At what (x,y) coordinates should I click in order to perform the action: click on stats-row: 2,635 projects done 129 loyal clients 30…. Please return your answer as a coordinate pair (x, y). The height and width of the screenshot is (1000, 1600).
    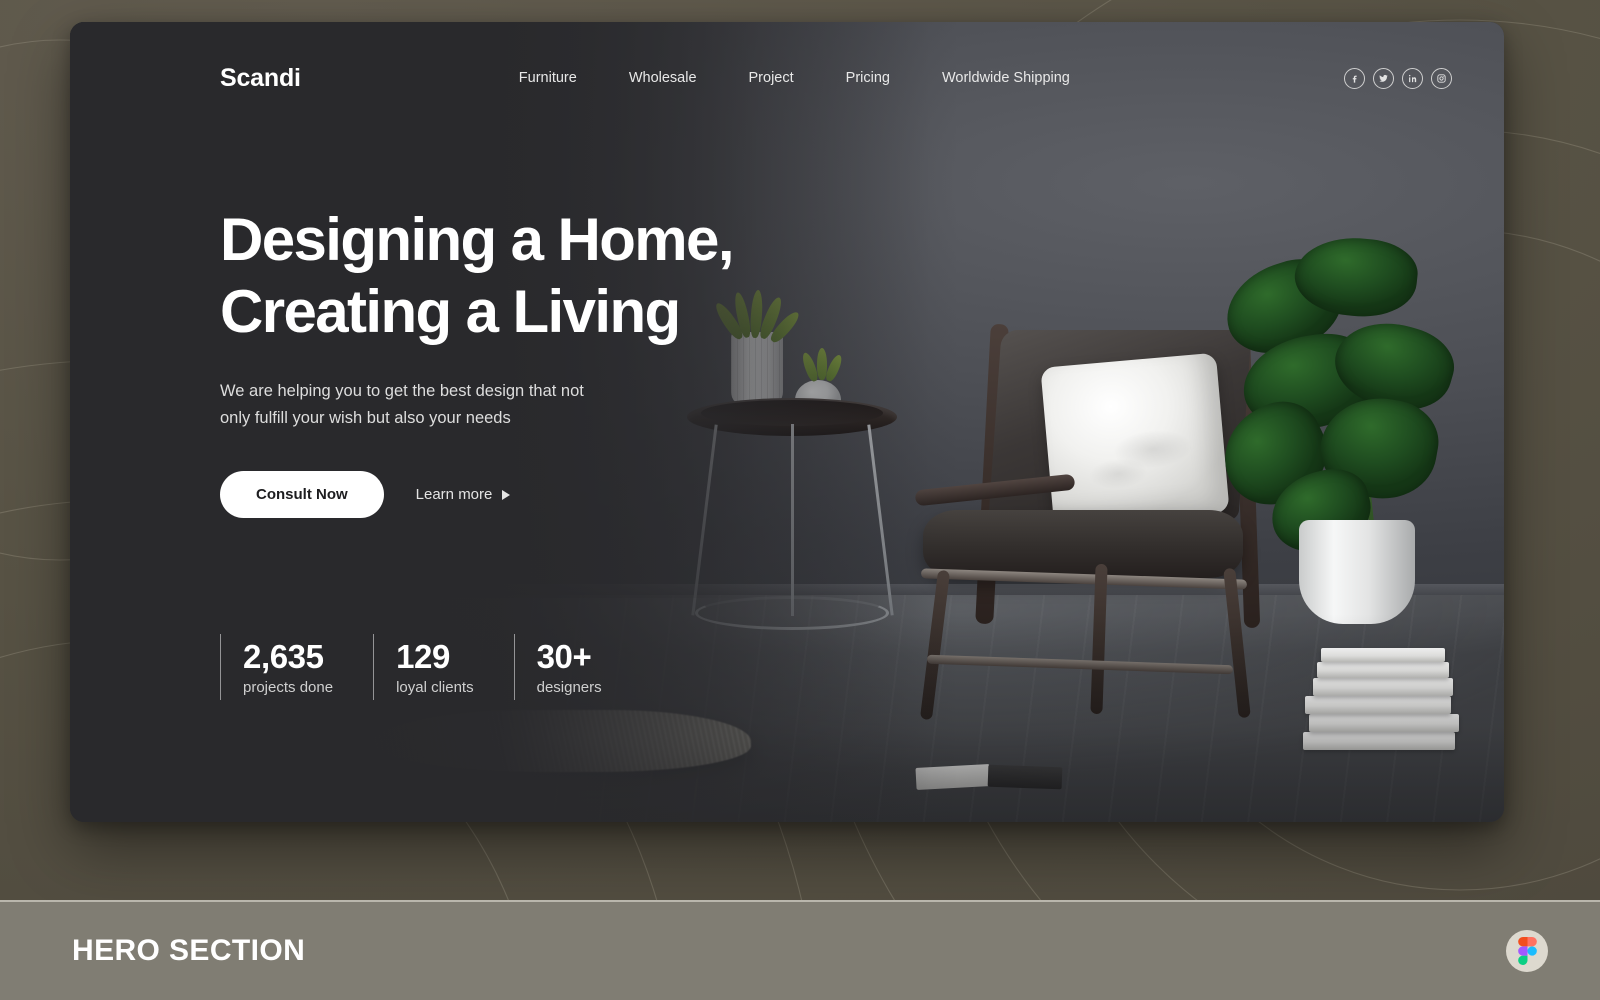
    Looking at the image, I should click on (431, 667).